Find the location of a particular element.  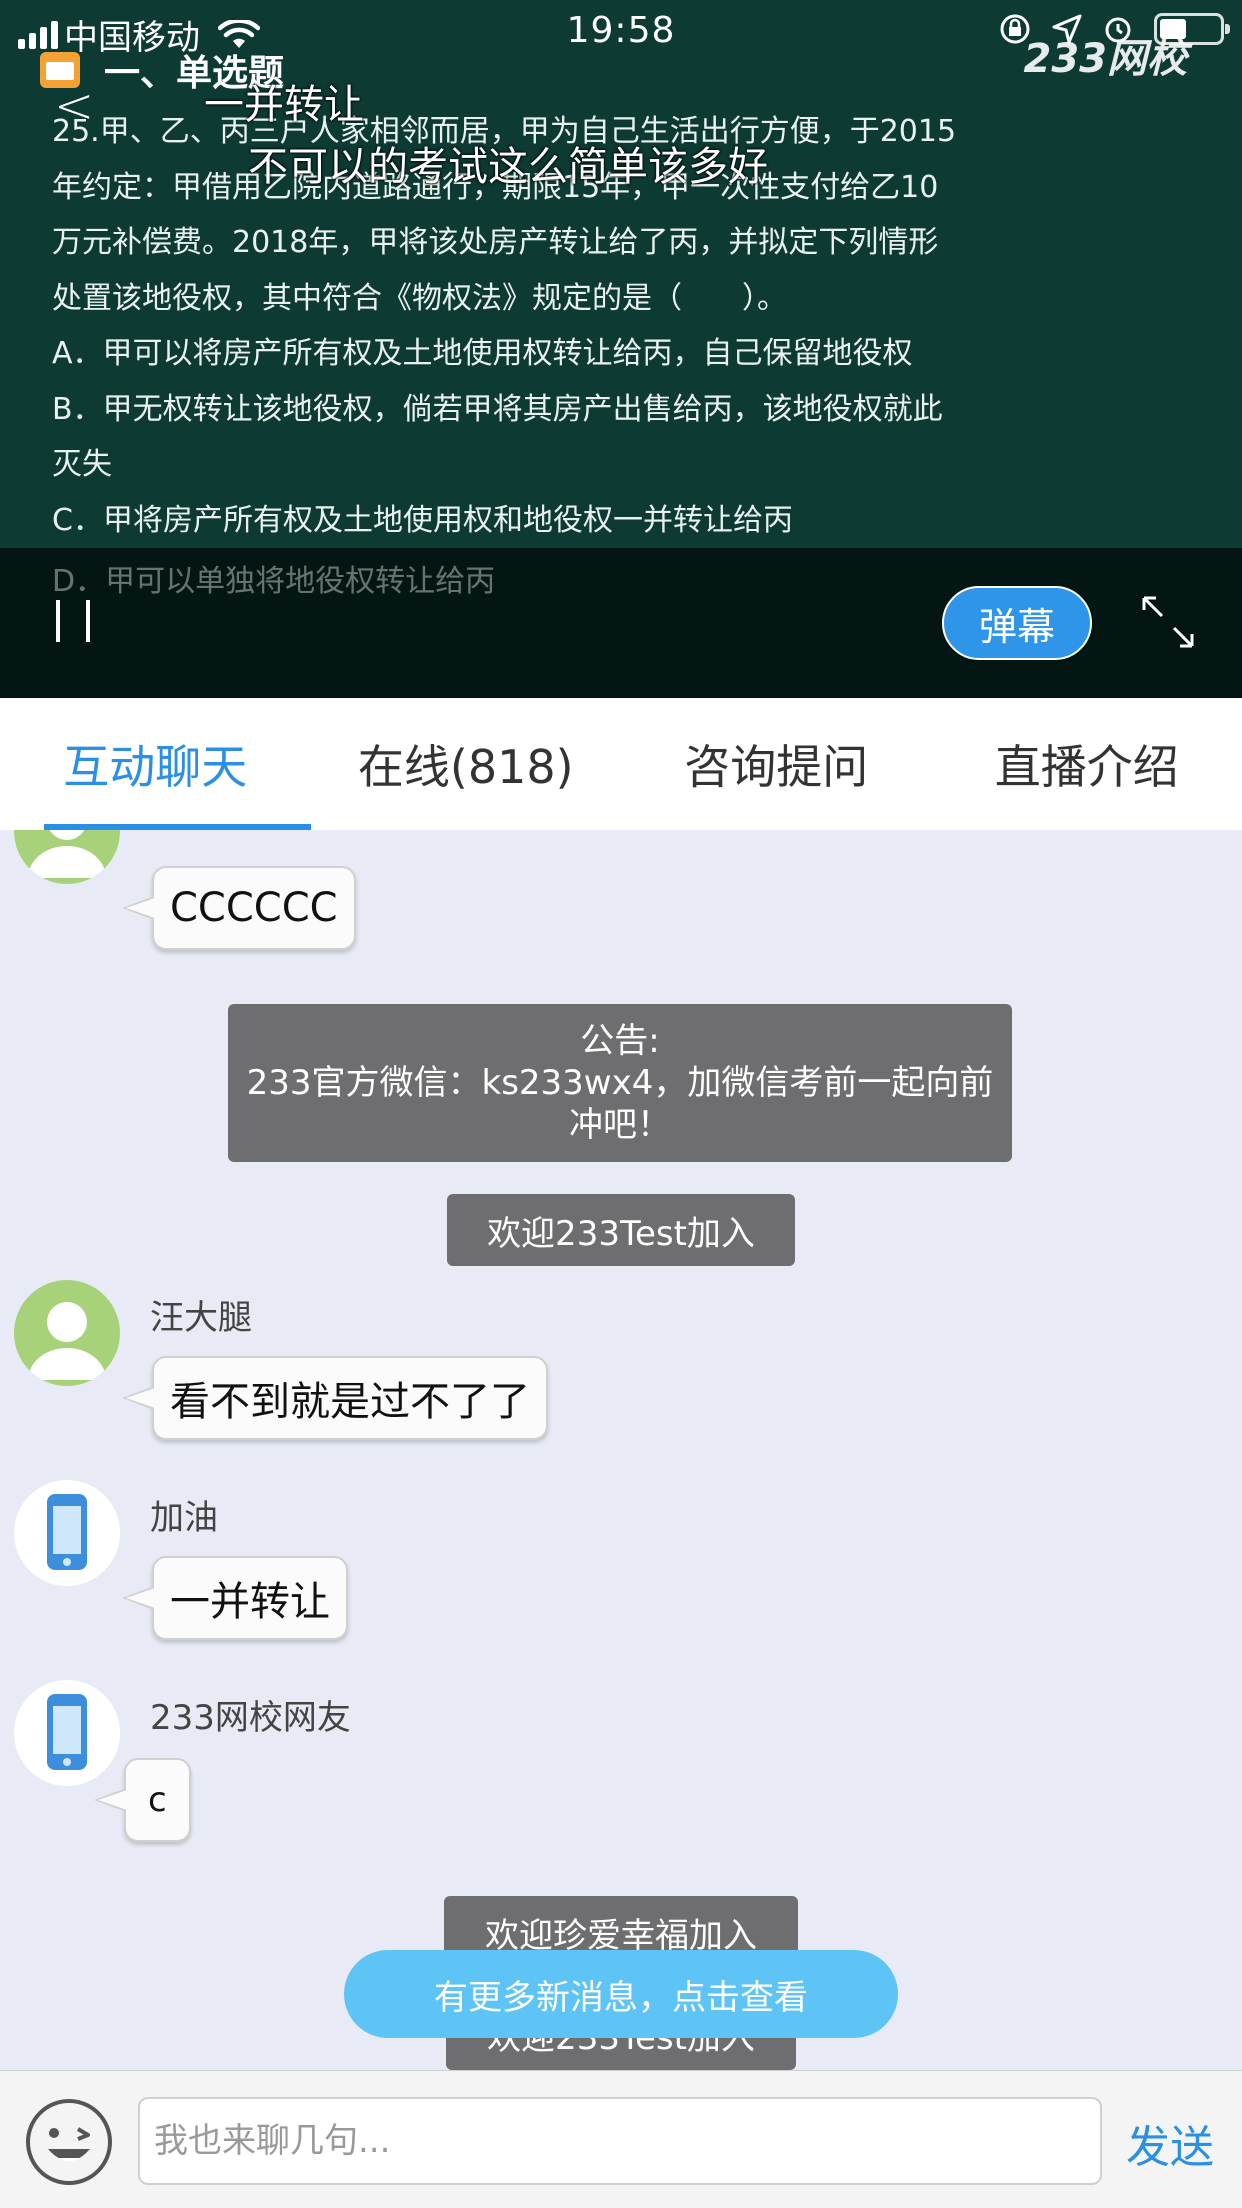

announcement: 公告: 233官方微信：ks233wx4，加微信考前一起向前冲吧！ is located at coordinates (620, 1083).